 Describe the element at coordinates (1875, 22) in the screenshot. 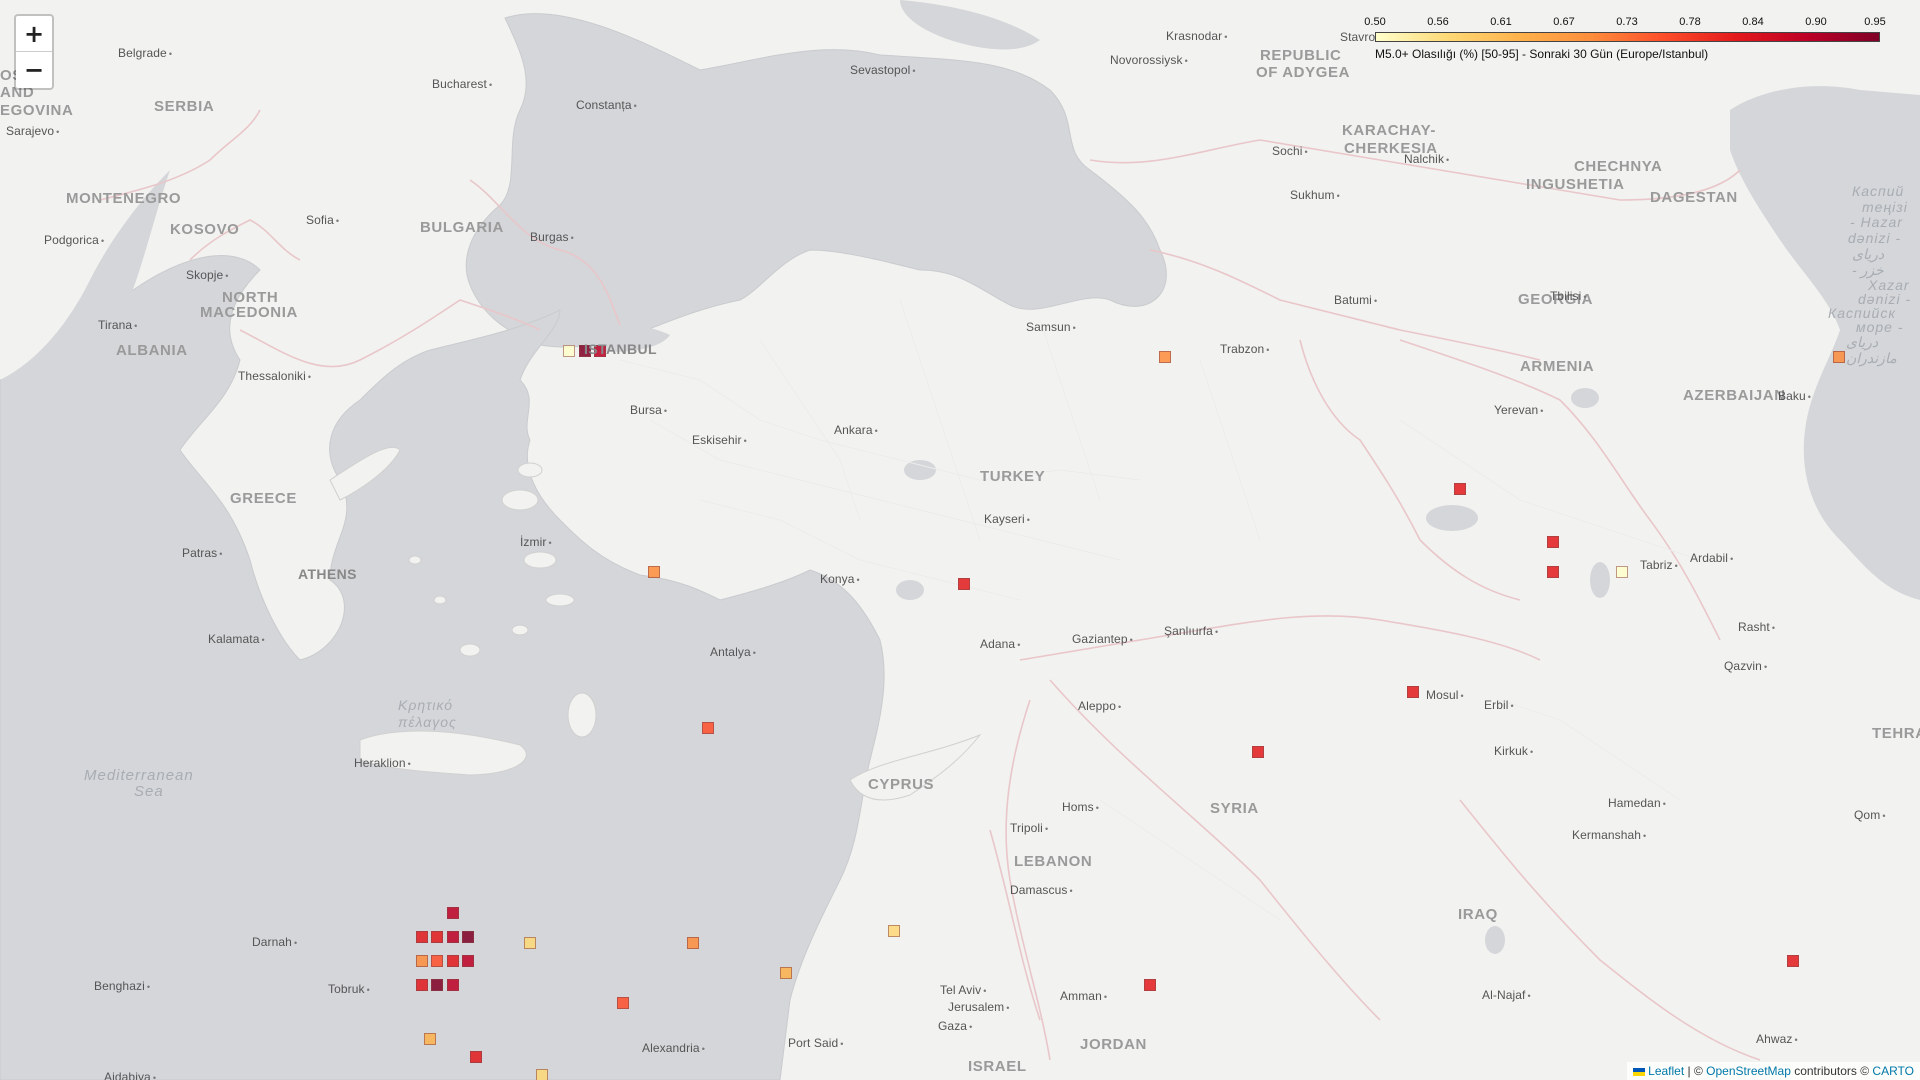

I see `legend-tick: 0.95` at that location.